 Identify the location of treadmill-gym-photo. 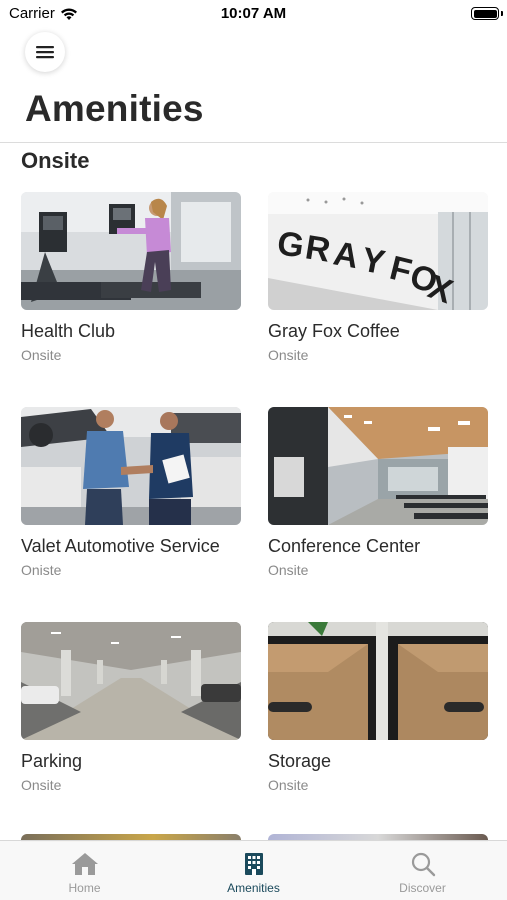
(131, 251).